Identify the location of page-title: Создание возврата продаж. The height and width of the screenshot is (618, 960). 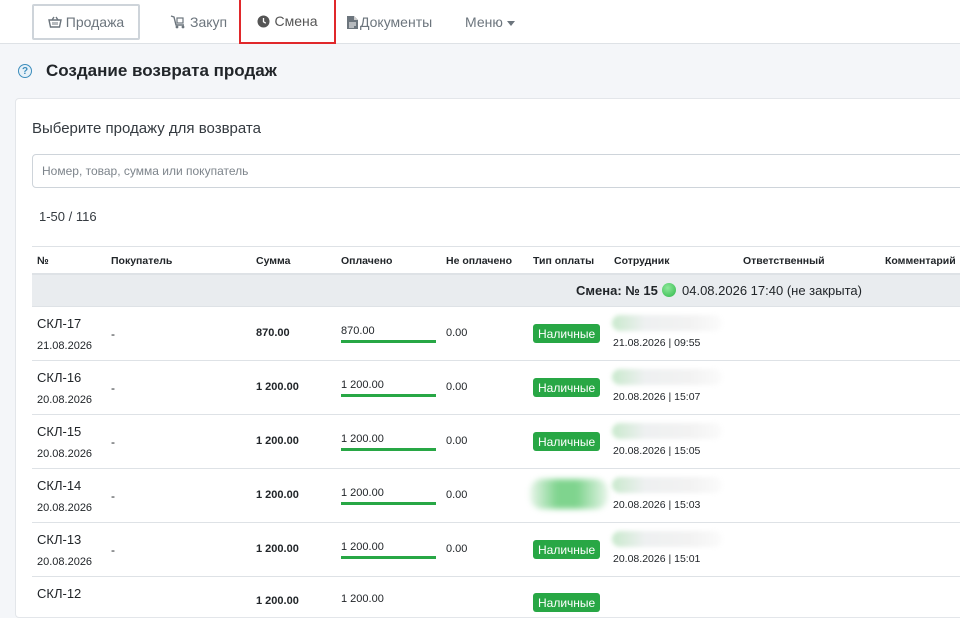
(161, 70).